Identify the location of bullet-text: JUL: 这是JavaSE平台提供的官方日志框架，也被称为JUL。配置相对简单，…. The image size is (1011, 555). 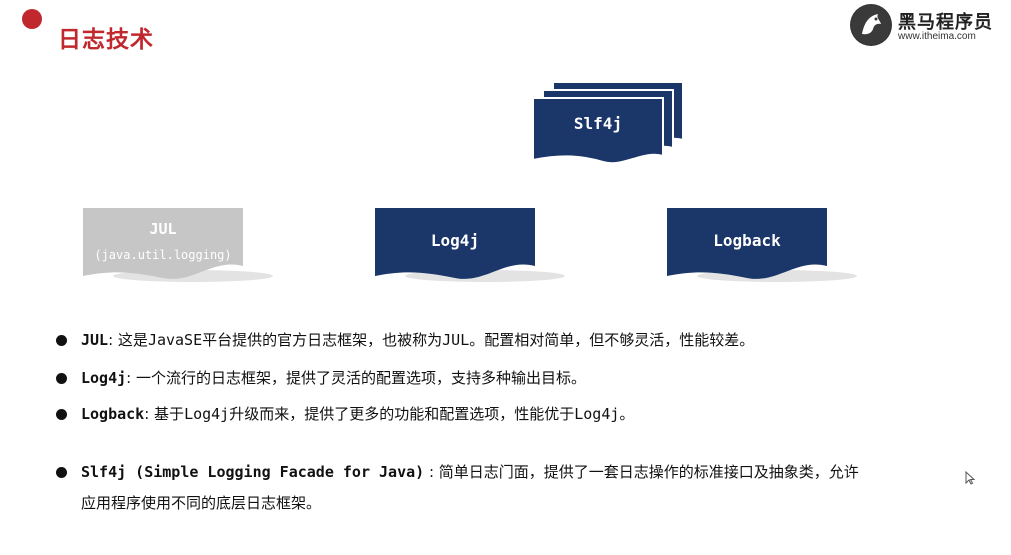
(418, 340).